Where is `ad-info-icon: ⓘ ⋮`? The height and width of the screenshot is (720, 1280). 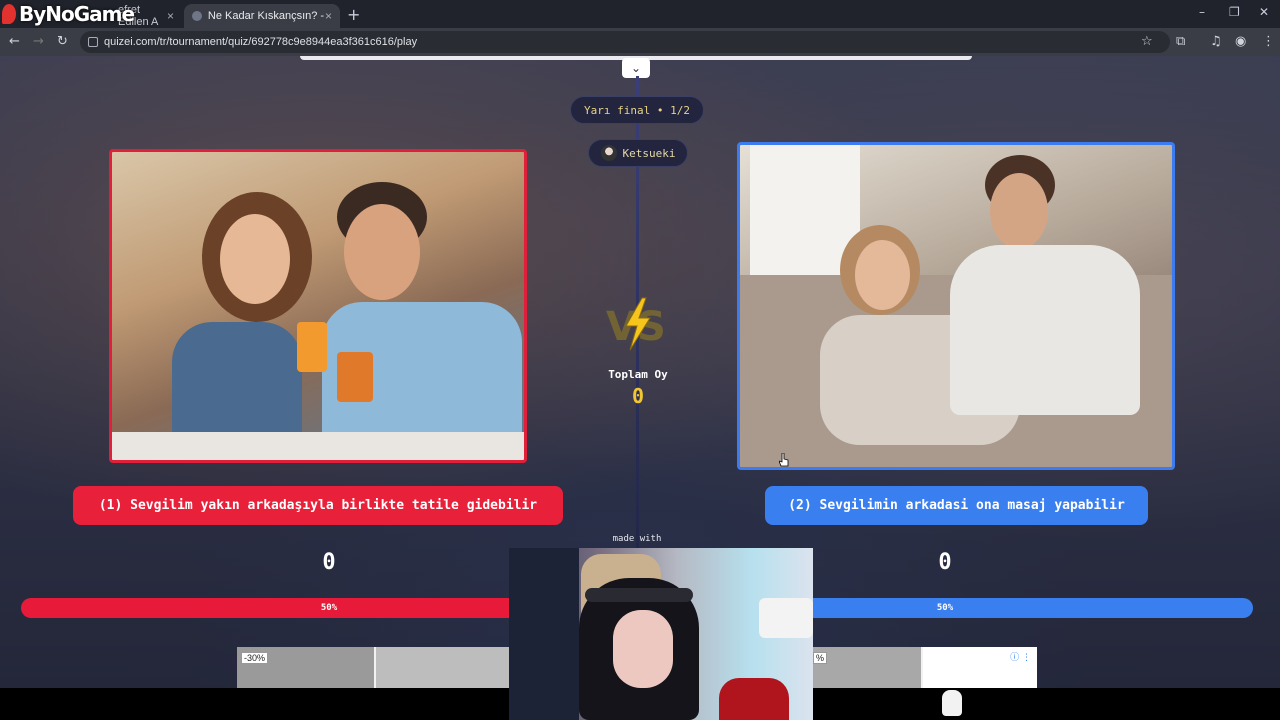
ad-info-icon: ⓘ ⋮ is located at coordinates (1020, 656).